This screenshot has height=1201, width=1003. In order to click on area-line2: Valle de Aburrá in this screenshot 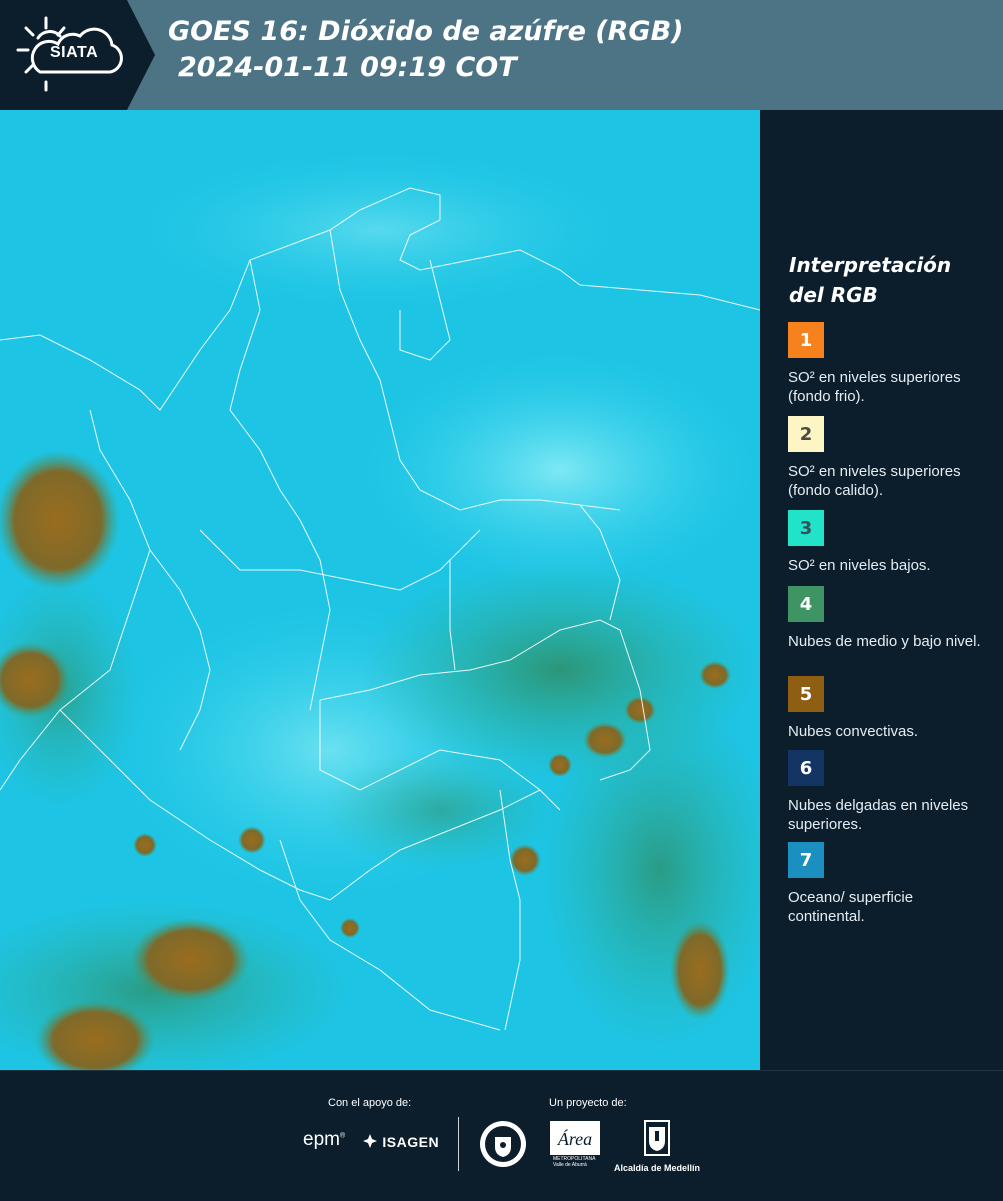, I will do `click(570, 1165)`.